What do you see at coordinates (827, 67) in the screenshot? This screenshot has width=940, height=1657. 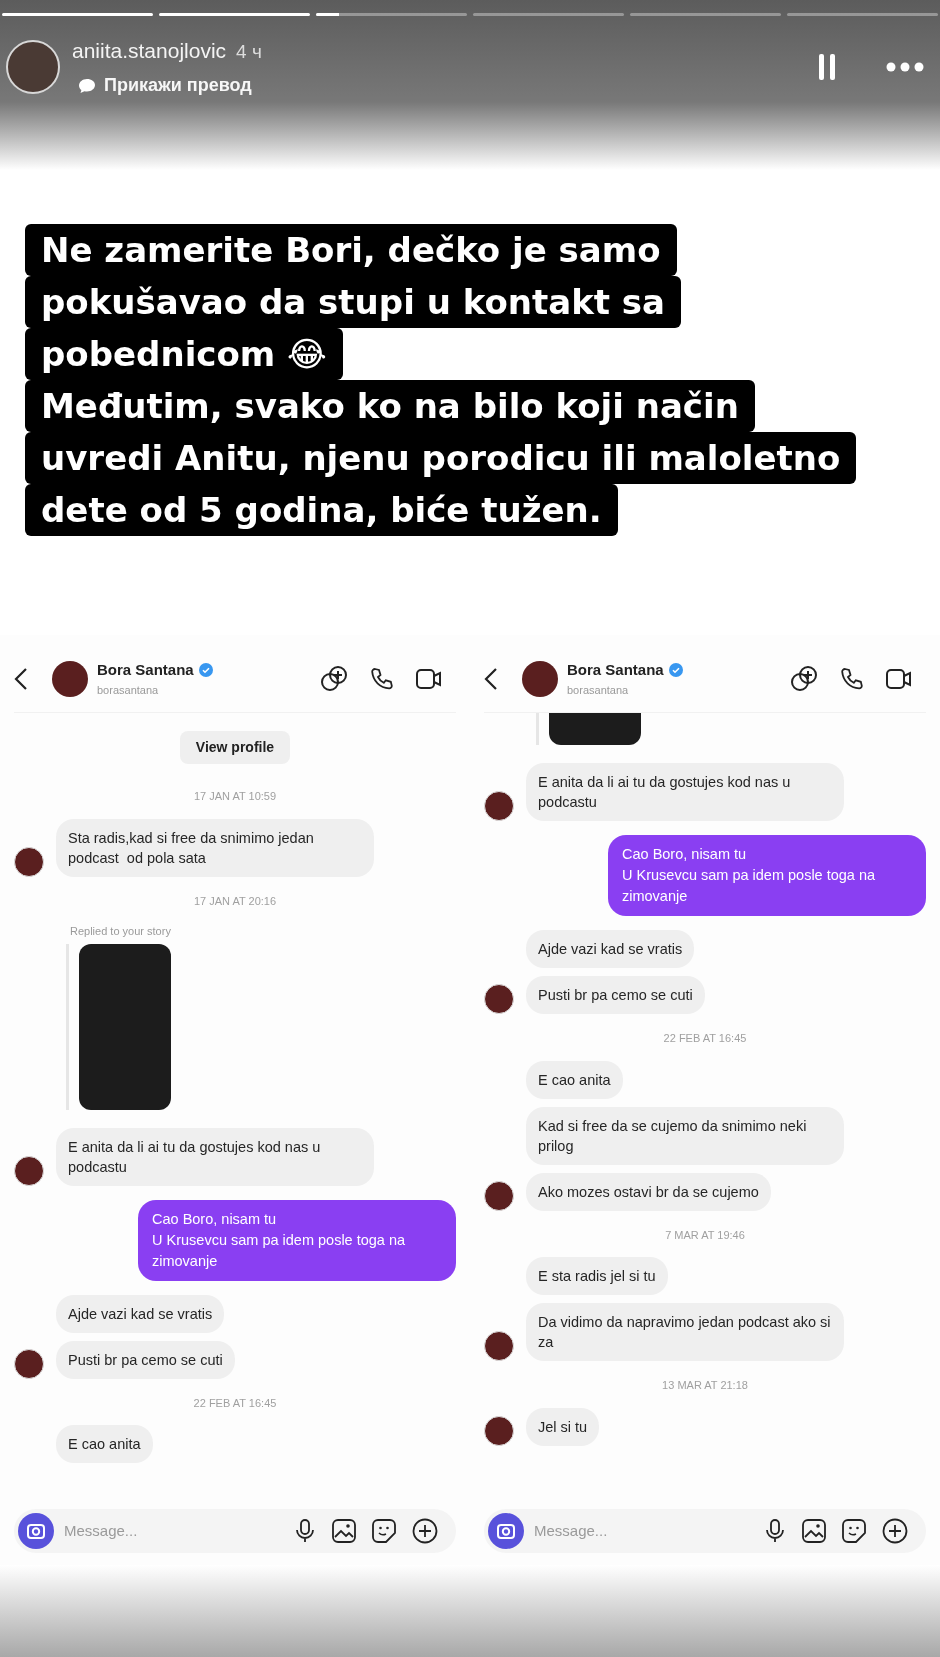 I see `pause-icon` at bounding box center [827, 67].